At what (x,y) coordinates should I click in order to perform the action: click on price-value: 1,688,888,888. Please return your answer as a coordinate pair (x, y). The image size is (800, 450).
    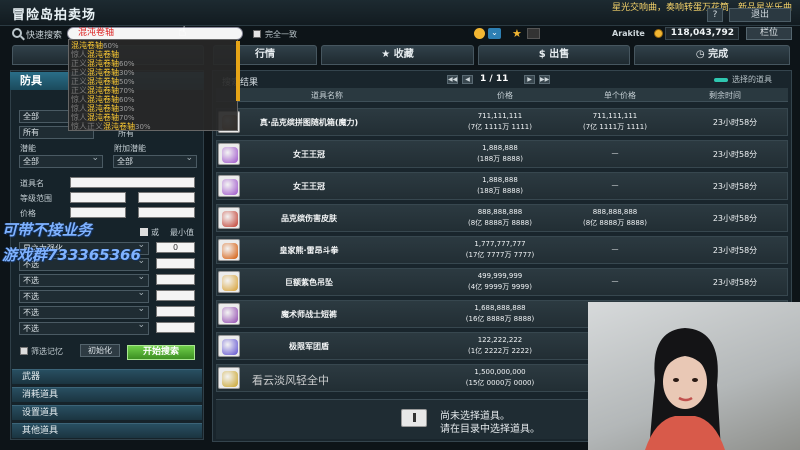
    Looking at the image, I should click on (500, 308).